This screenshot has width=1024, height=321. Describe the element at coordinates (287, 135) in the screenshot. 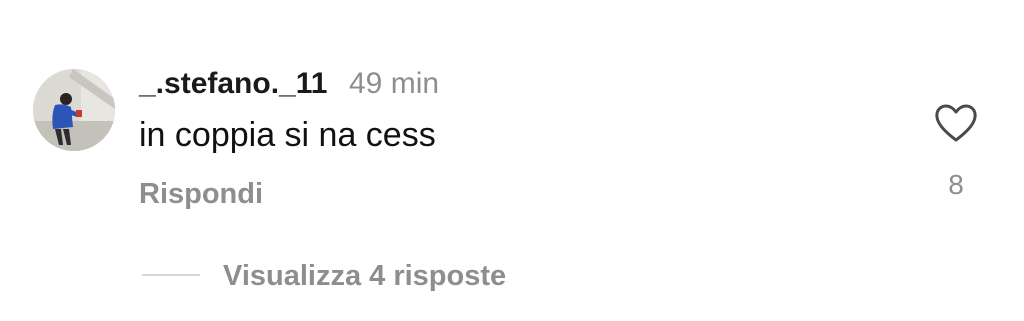

I see `comment-text: in coppia si na cess` at that location.